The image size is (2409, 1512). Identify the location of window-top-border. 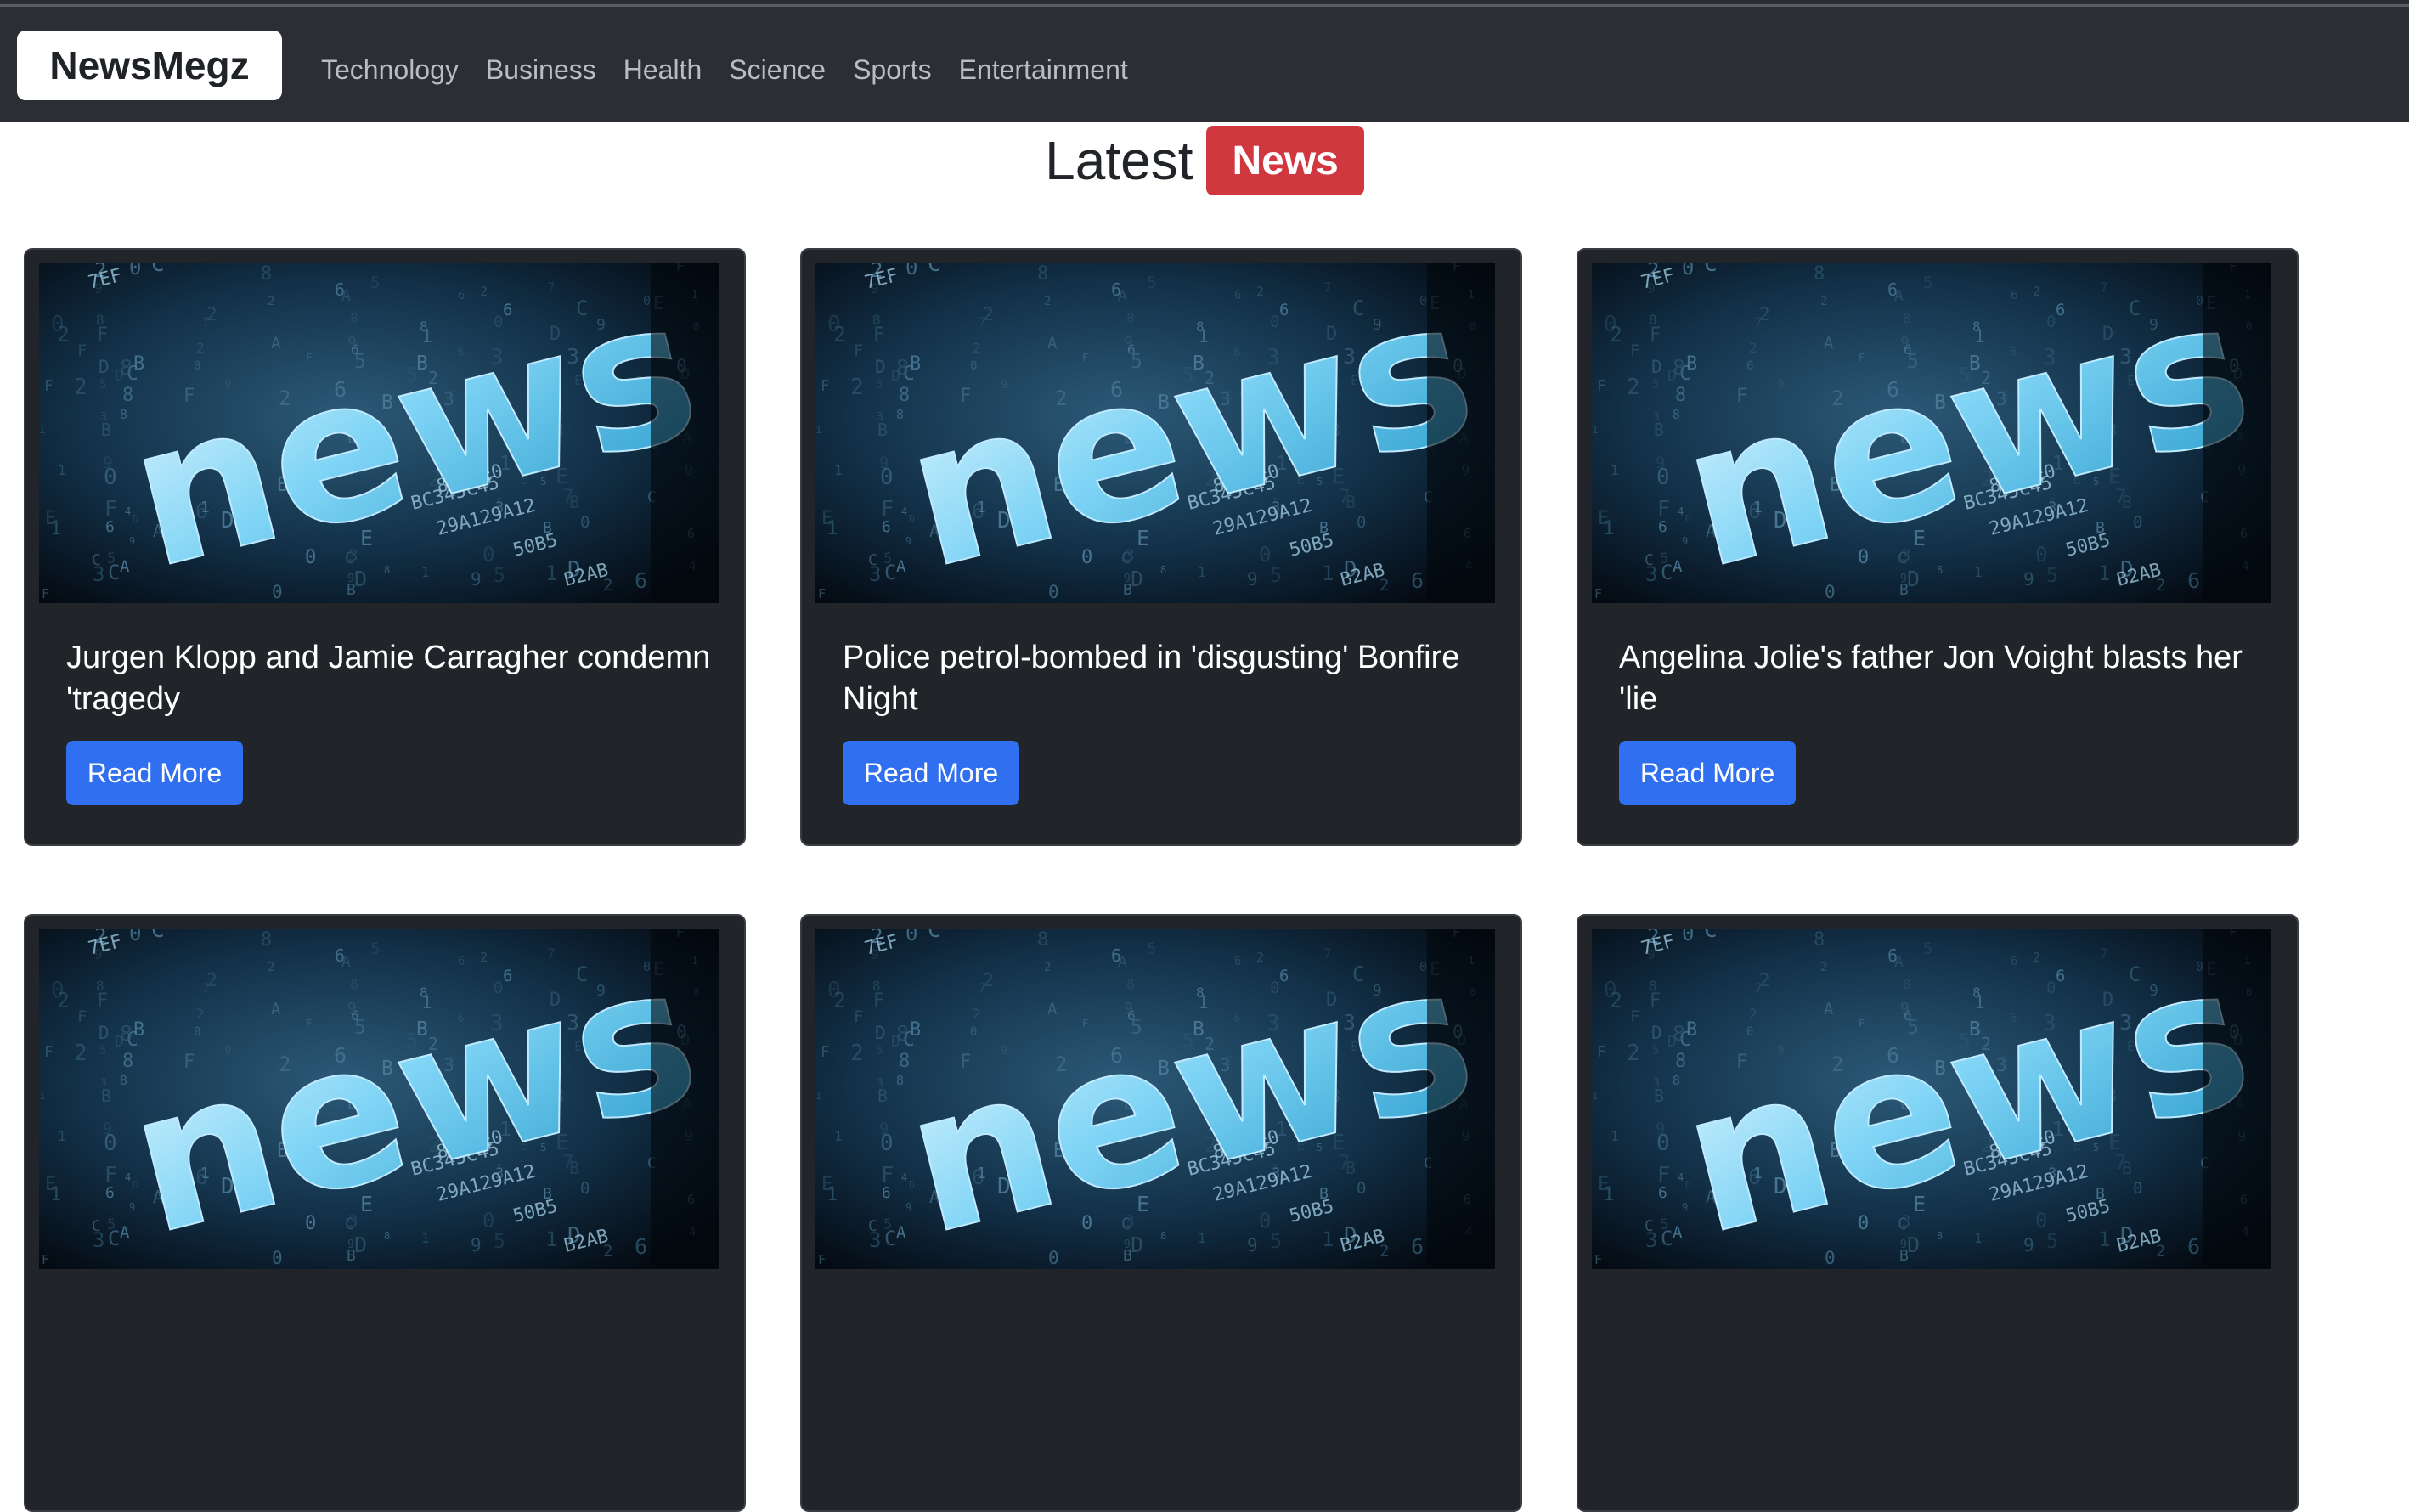
(1204, 3).